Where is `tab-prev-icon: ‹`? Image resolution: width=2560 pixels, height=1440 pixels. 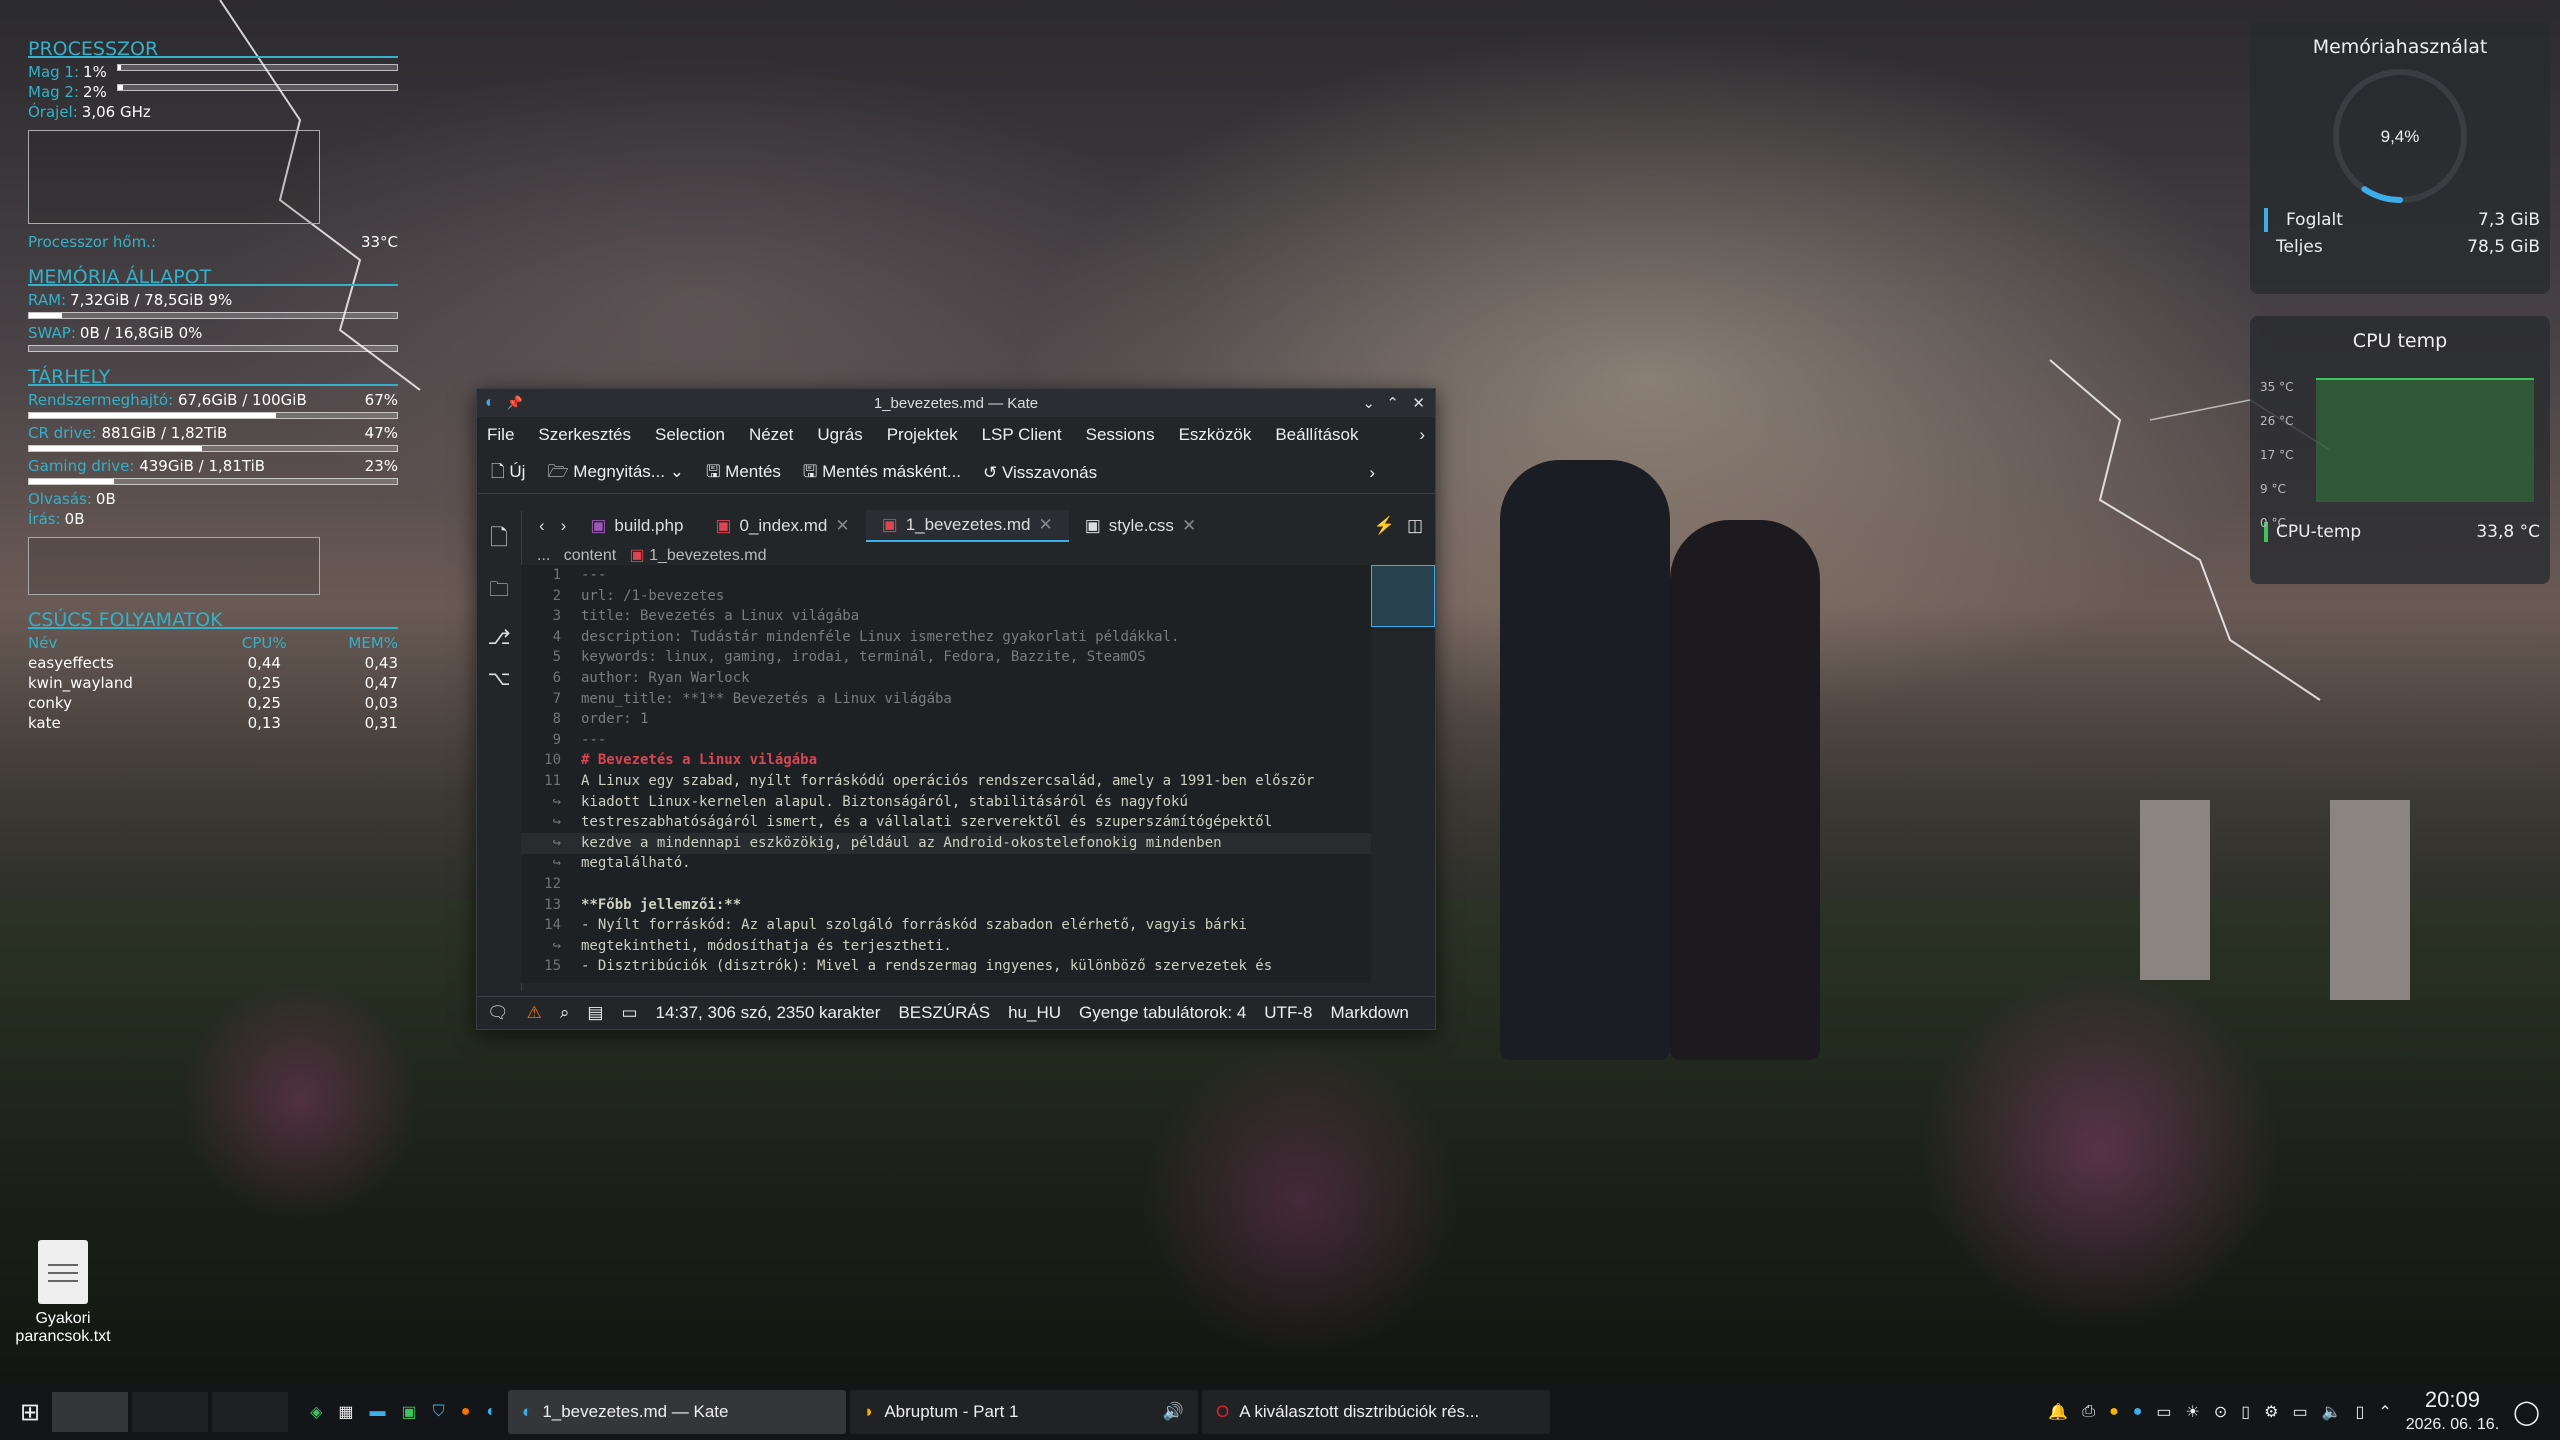
tab-prev-icon: ‹ is located at coordinates (542, 526).